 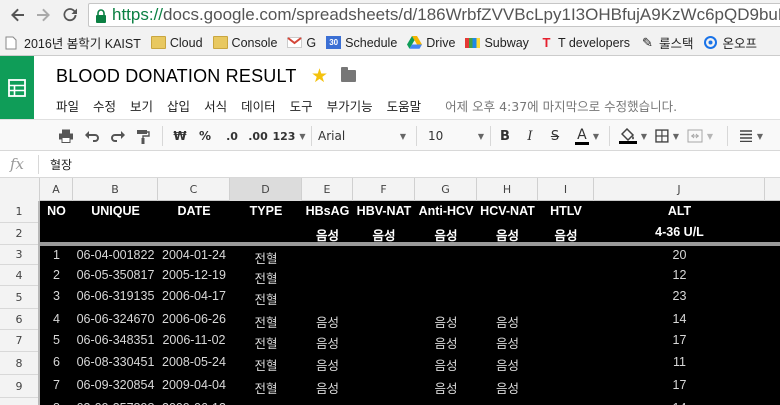 I want to click on row-header-5: 5, so click(x=19, y=297).